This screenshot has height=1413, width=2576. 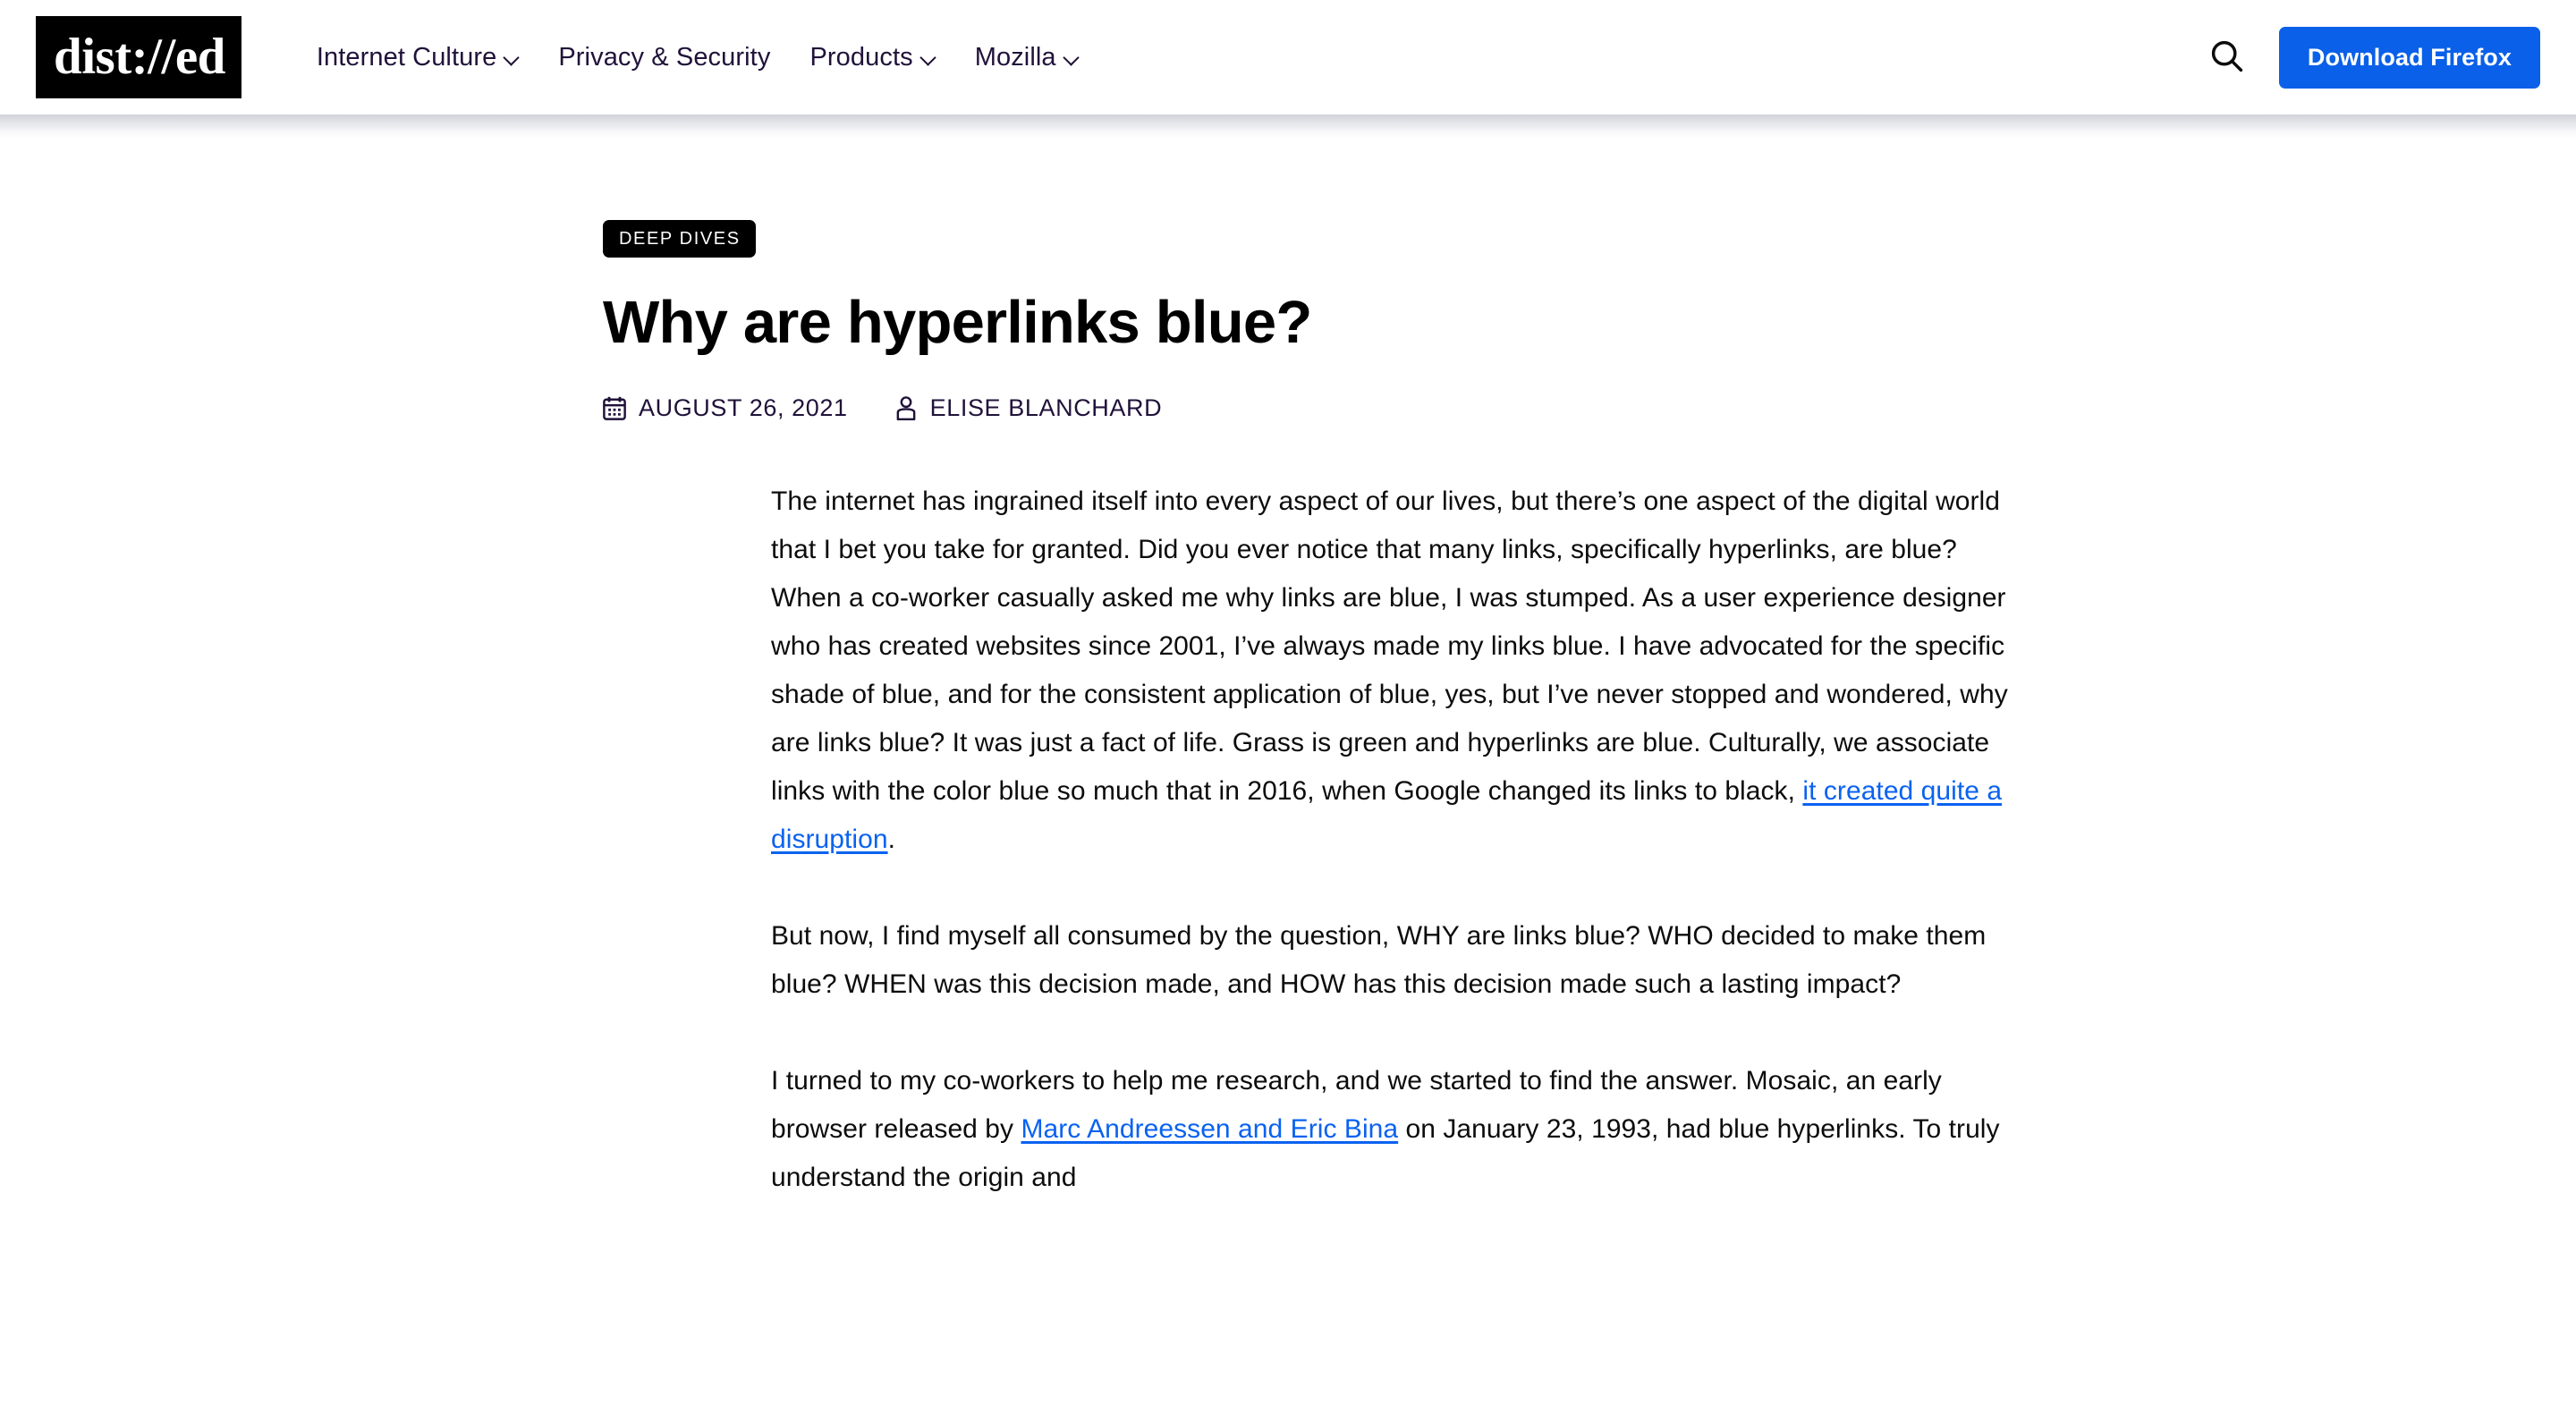 I want to click on nav-item-products: Products, so click(x=872, y=57).